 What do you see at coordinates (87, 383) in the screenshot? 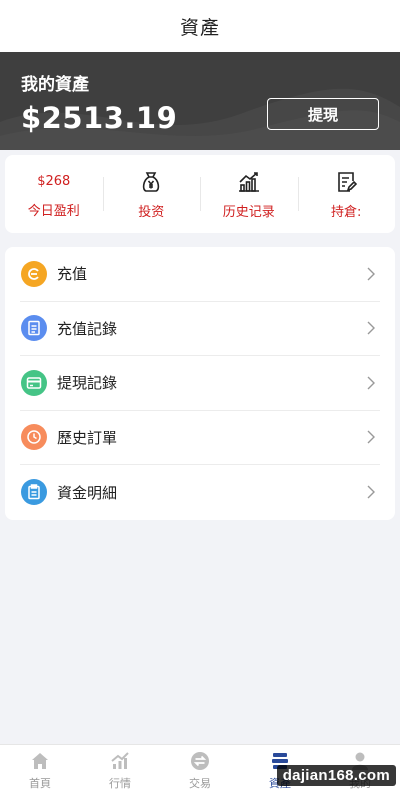
I see `menu-label-withdraw-records: 提現記錄` at bounding box center [87, 383].